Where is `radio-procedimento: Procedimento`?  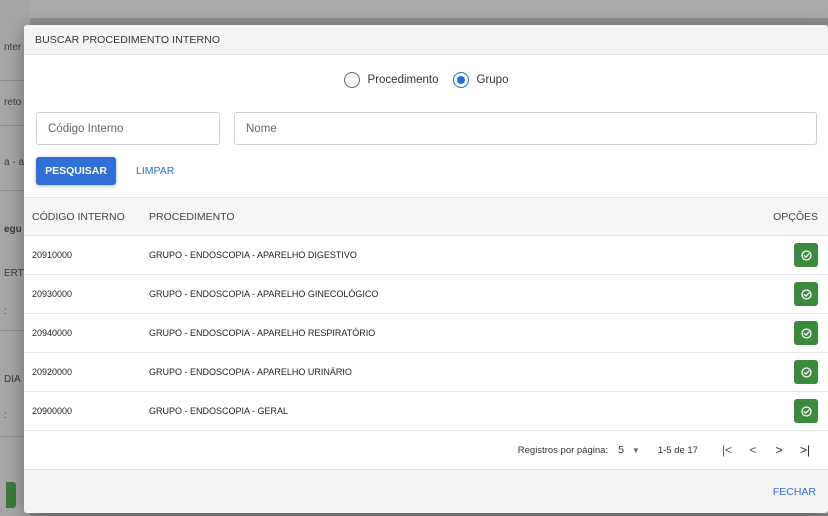 radio-procedimento: Procedimento is located at coordinates (391, 80).